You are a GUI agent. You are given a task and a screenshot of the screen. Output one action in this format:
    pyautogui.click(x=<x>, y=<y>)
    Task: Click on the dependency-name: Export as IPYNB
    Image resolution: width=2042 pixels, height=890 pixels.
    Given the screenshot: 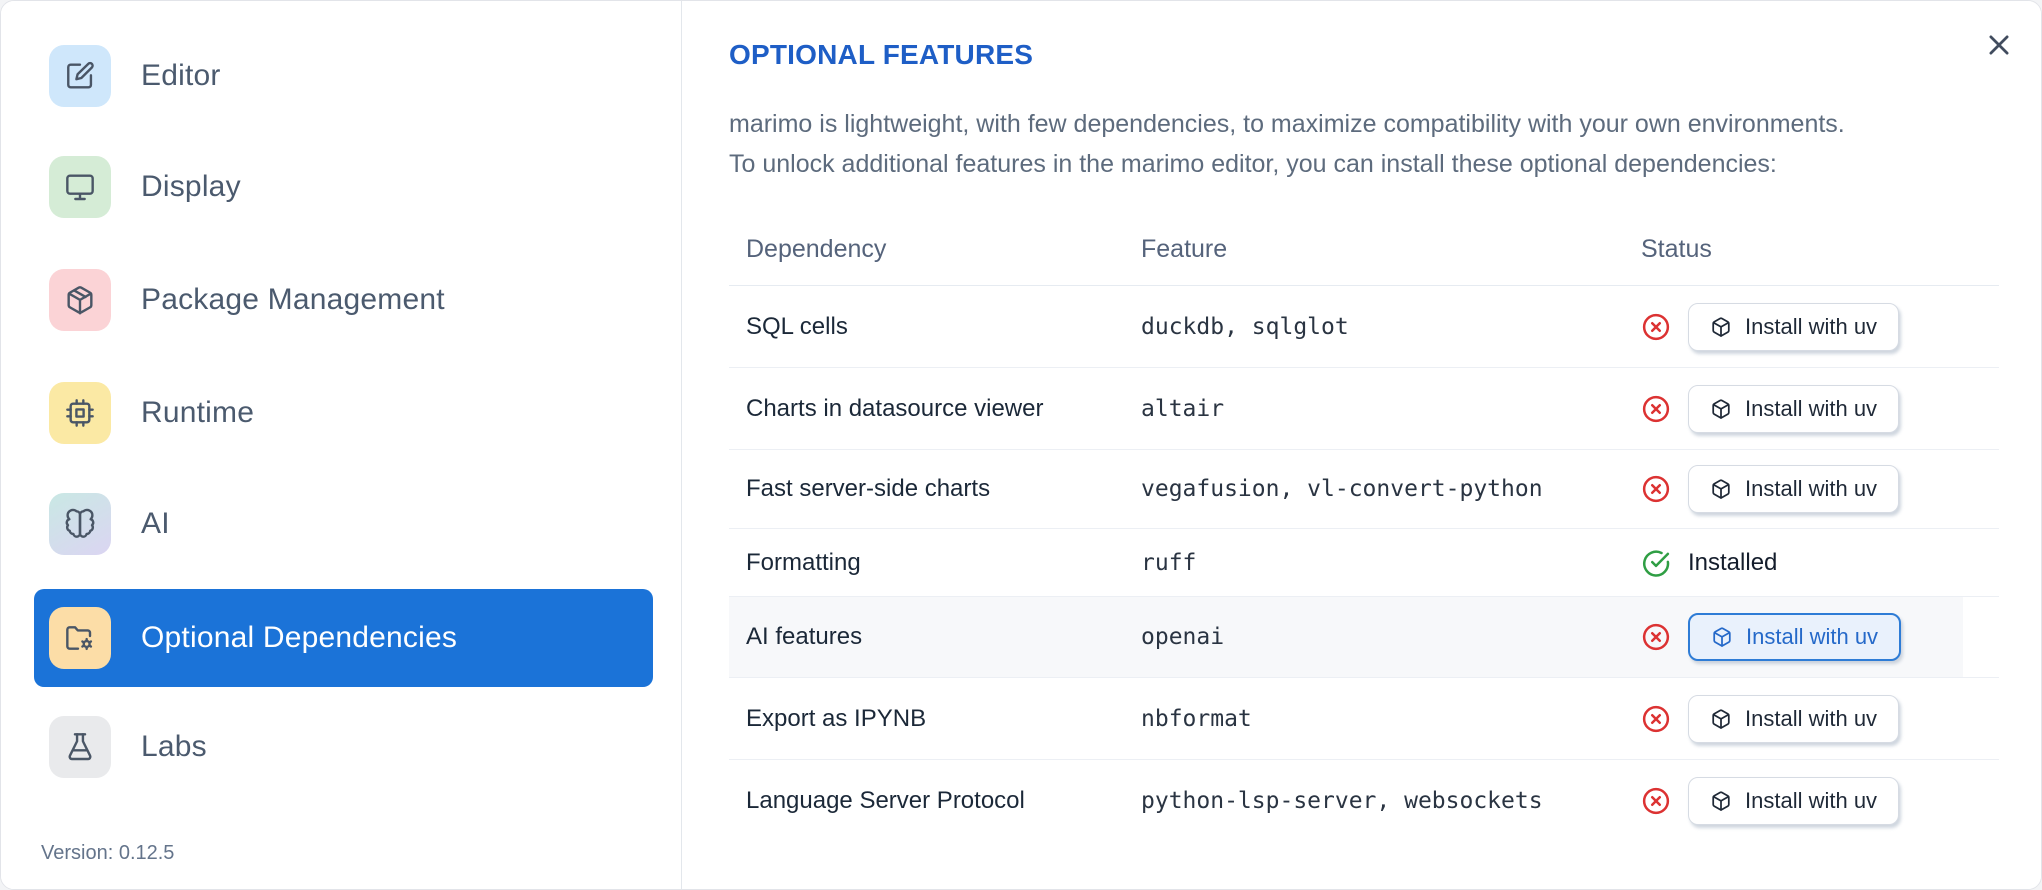 What is the action you would take?
    pyautogui.click(x=836, y=718)
    